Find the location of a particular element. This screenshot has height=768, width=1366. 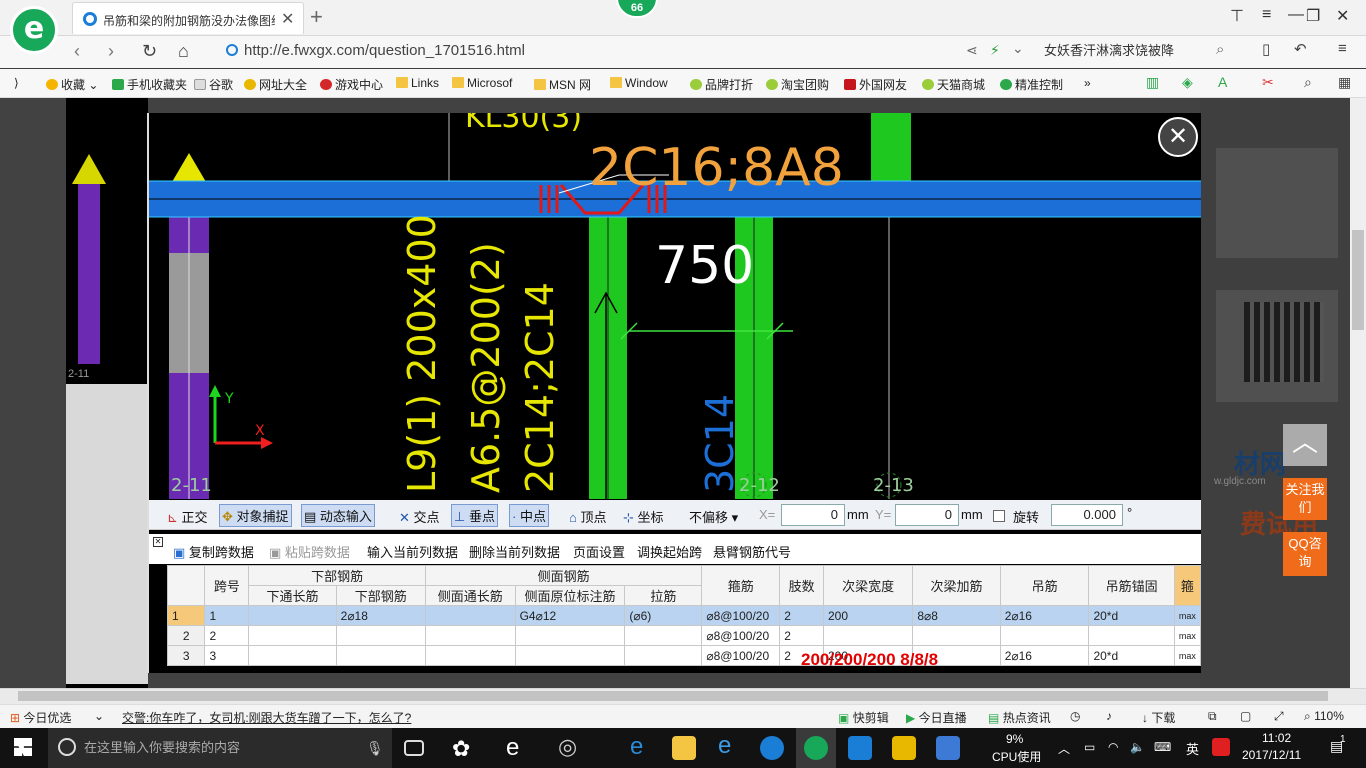

ortho-button: ⊾ 正交 is located at coordinates (187, 516).